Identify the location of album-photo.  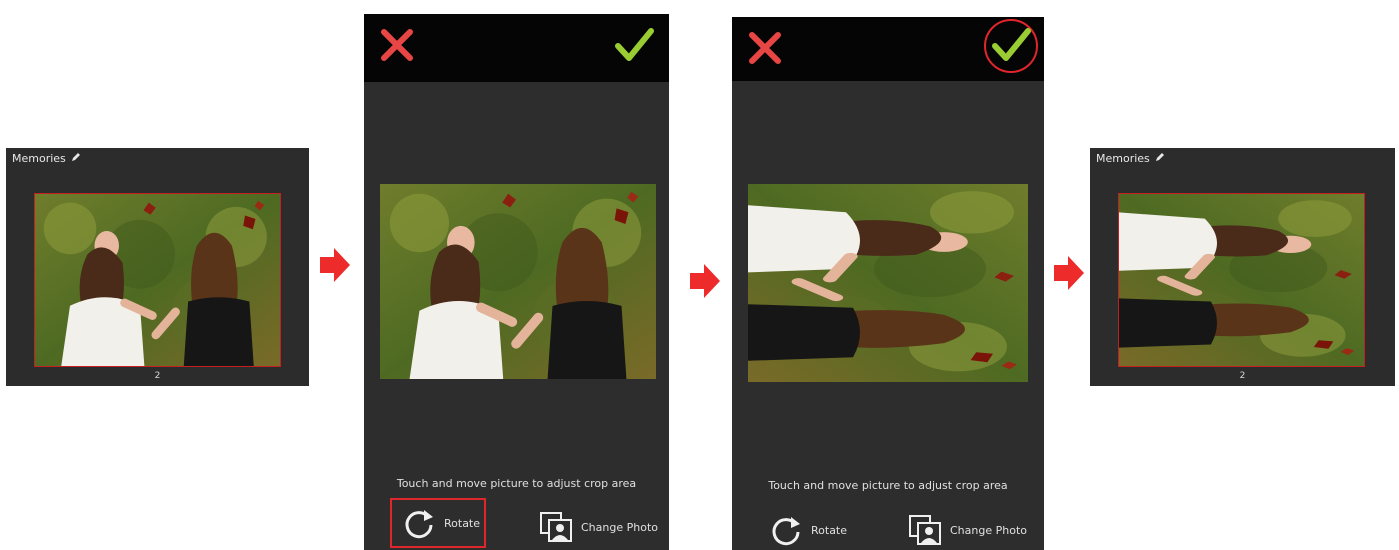
(157, 280).